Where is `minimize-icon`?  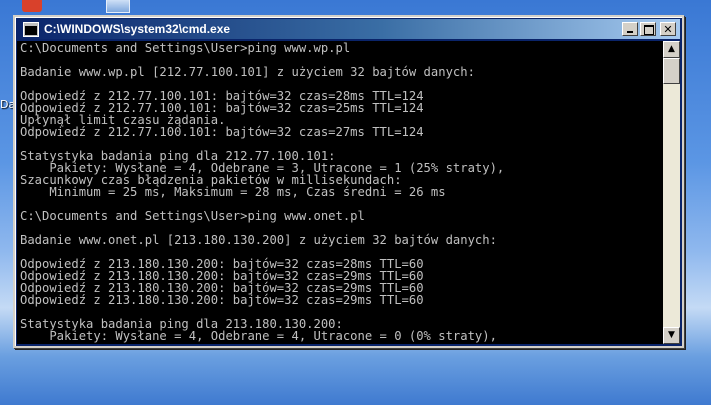 minimize-icon is located at coordinates (630, 32).